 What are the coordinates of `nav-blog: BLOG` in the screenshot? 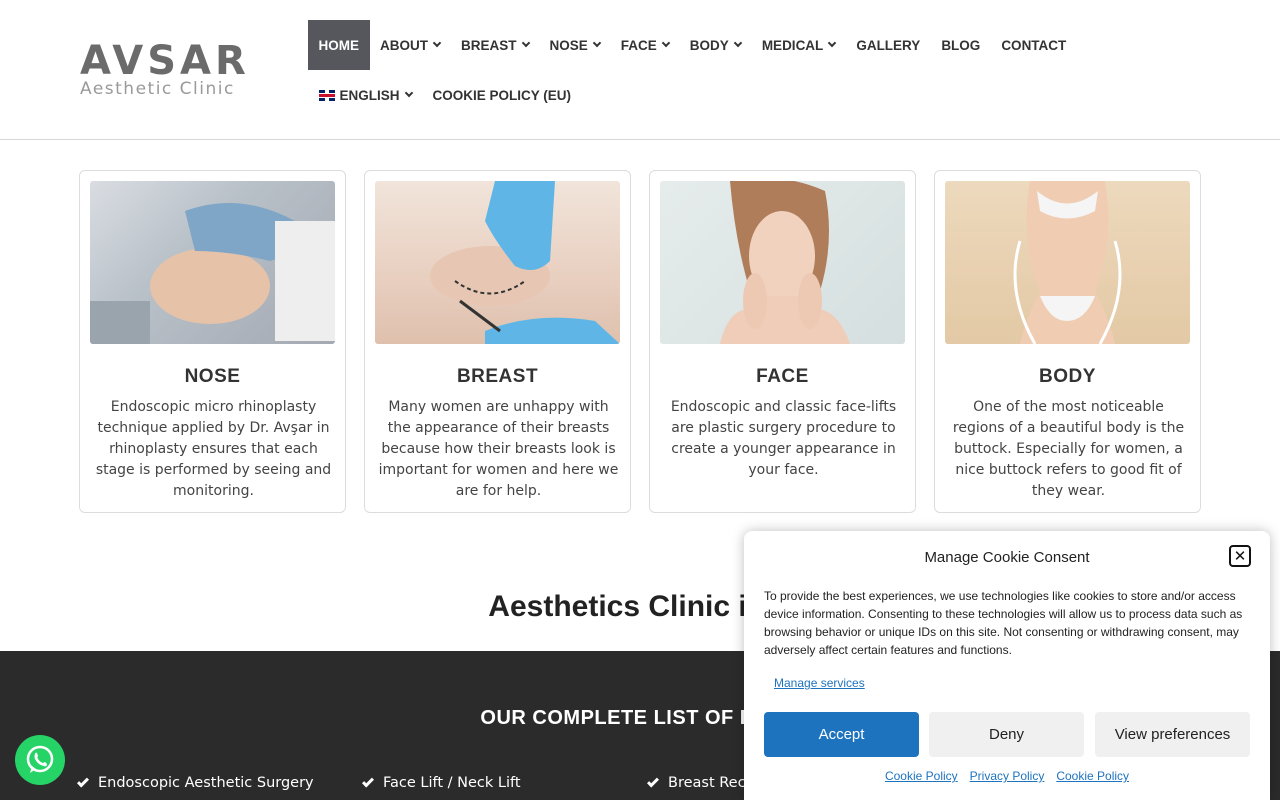 It's located at (961, 45).